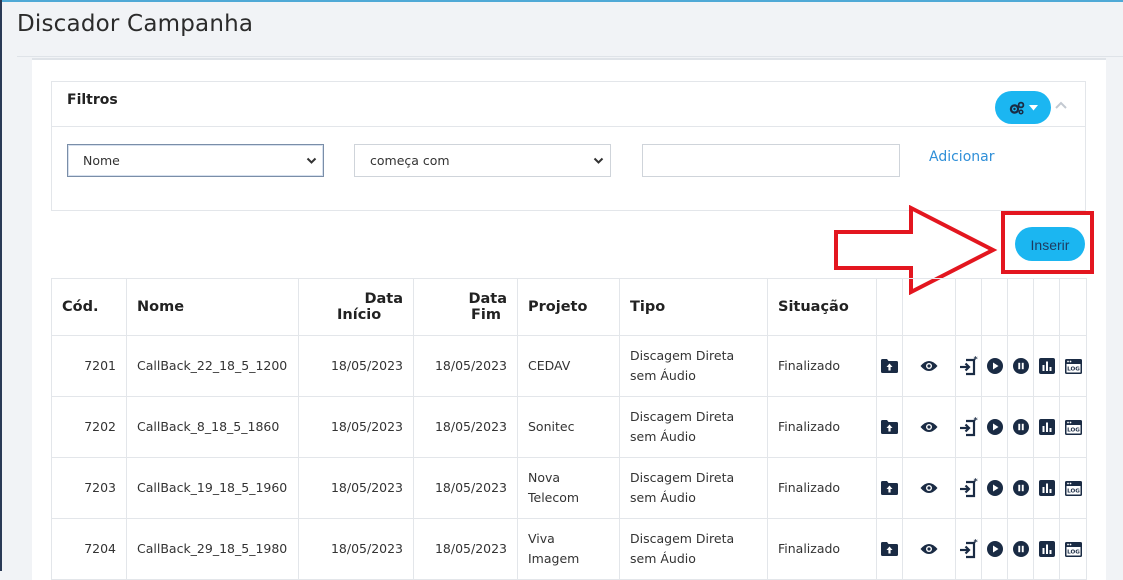 The image size is (1123, 580). I want to click on cell-cod: 7204, so click(89, 549).